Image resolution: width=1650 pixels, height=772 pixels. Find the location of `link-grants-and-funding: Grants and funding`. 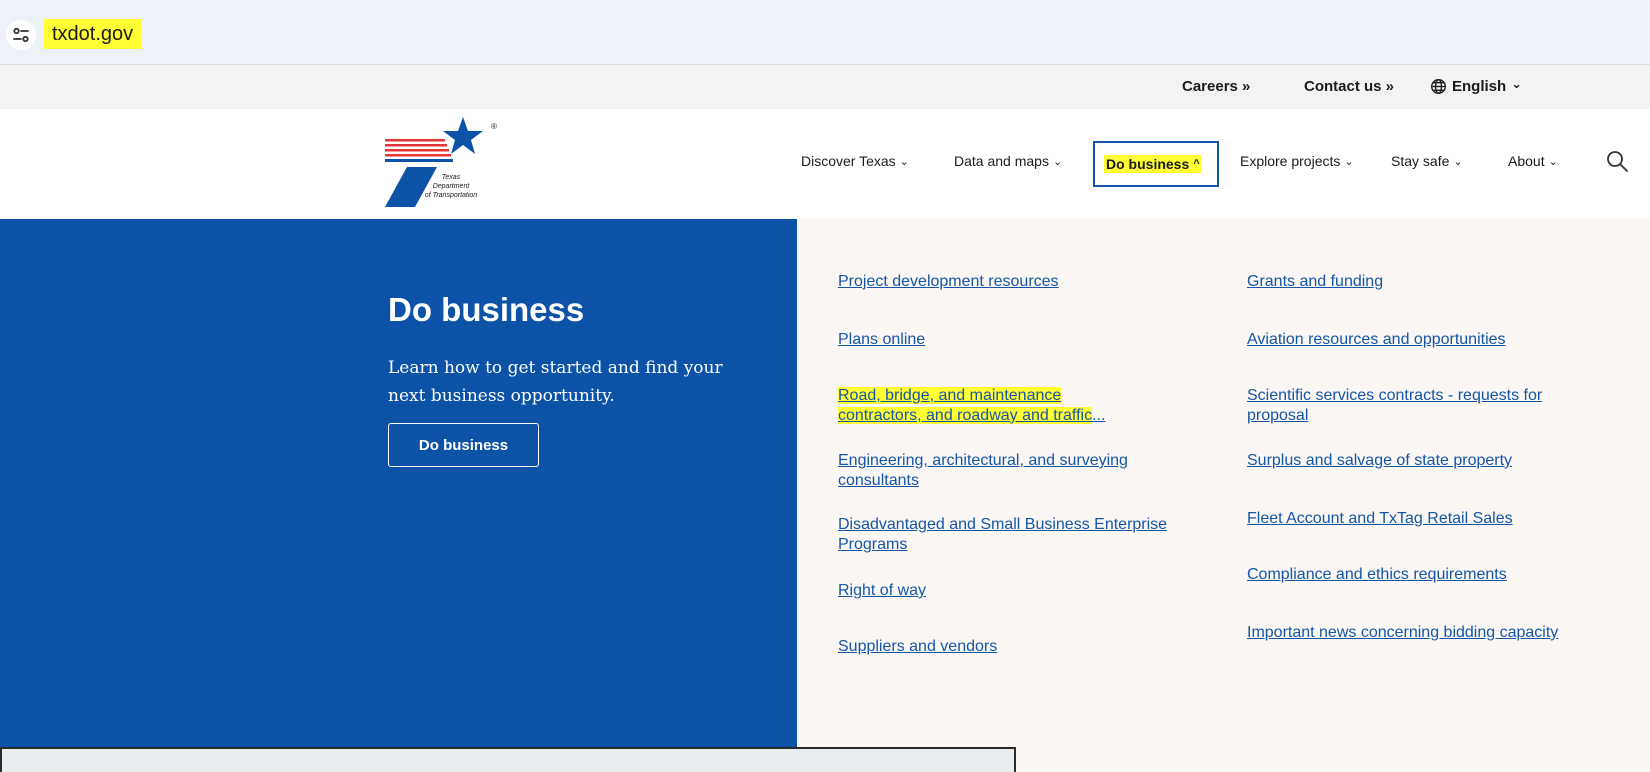

link-grants-and-funding: Grants and funding is located at coordinates (1432, 282).